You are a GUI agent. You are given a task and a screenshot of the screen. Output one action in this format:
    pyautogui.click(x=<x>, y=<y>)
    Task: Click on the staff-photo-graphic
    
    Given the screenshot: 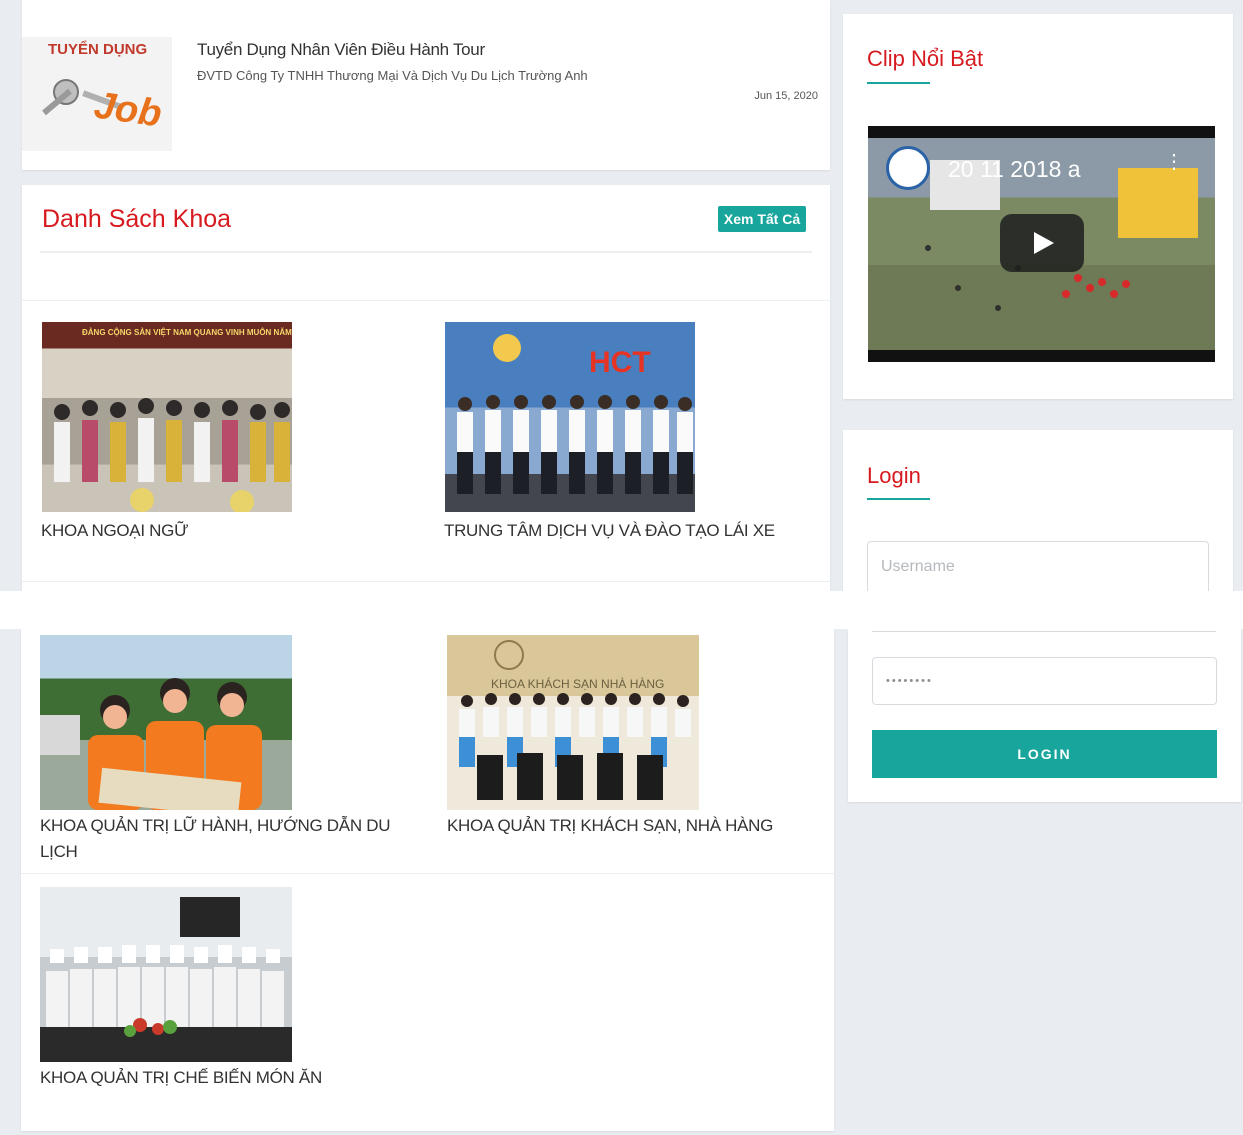 What is the action you would take?
    pyautogui.click(x=575, y=720)
    